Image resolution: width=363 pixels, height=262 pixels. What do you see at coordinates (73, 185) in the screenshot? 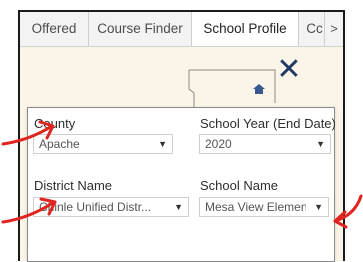
I see `district-name-label: District Name` at bounding box center [73, 185].